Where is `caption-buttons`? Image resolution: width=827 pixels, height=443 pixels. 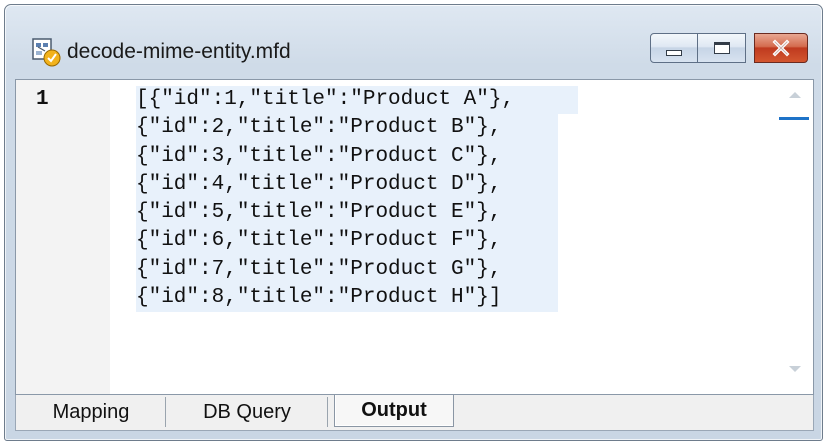 caption-buttons is located at coordinates (729, 48).